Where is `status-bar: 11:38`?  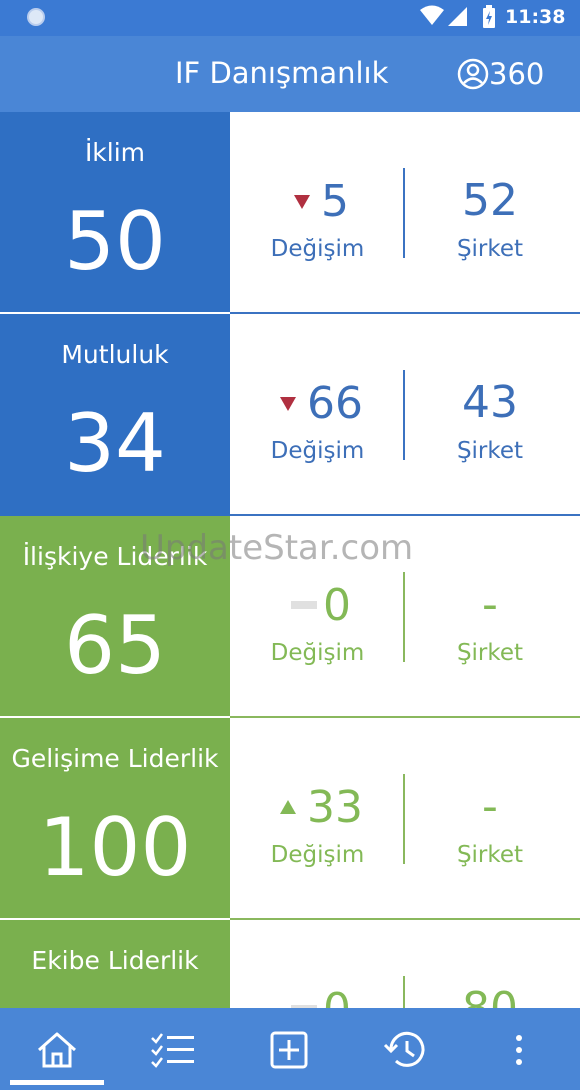 status-bar: 11:38 is located at coordinates (290, 18).